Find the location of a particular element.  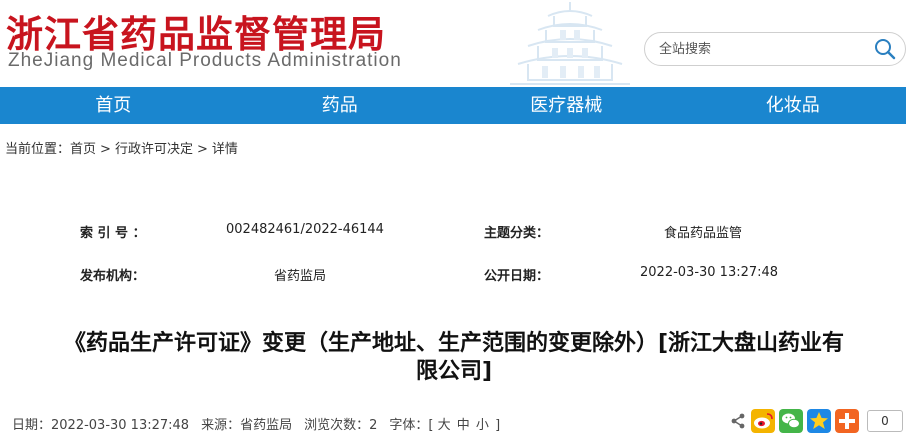

breadcrumb: 当前位置：首页 > 行政许可决定 > 详情 is located at coordinates (123, 147).